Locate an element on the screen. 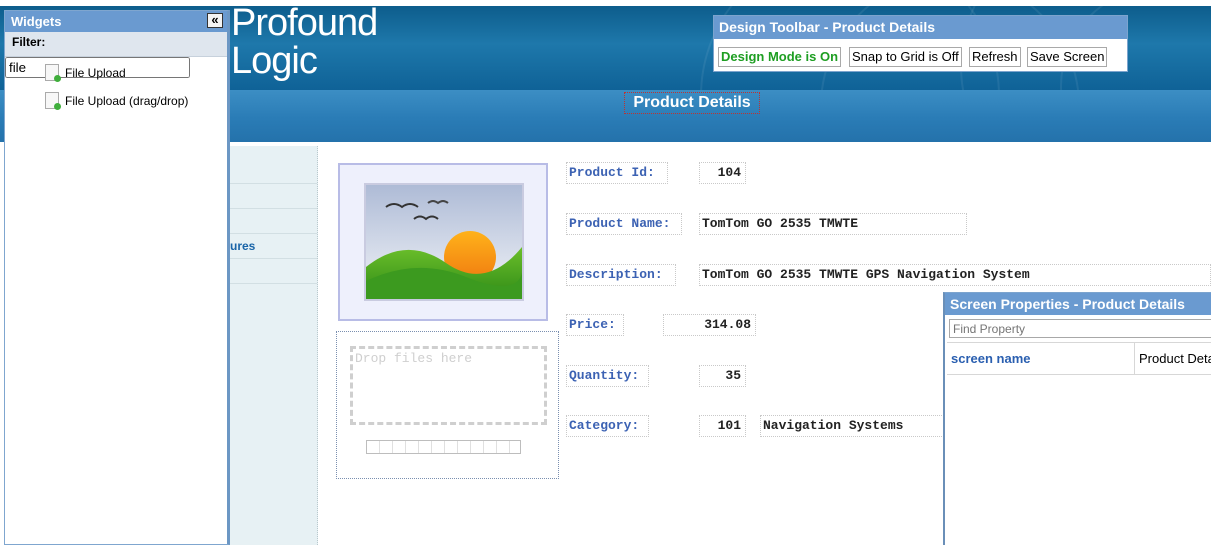  page-title: Product Details is located at coordinates (692, 103).